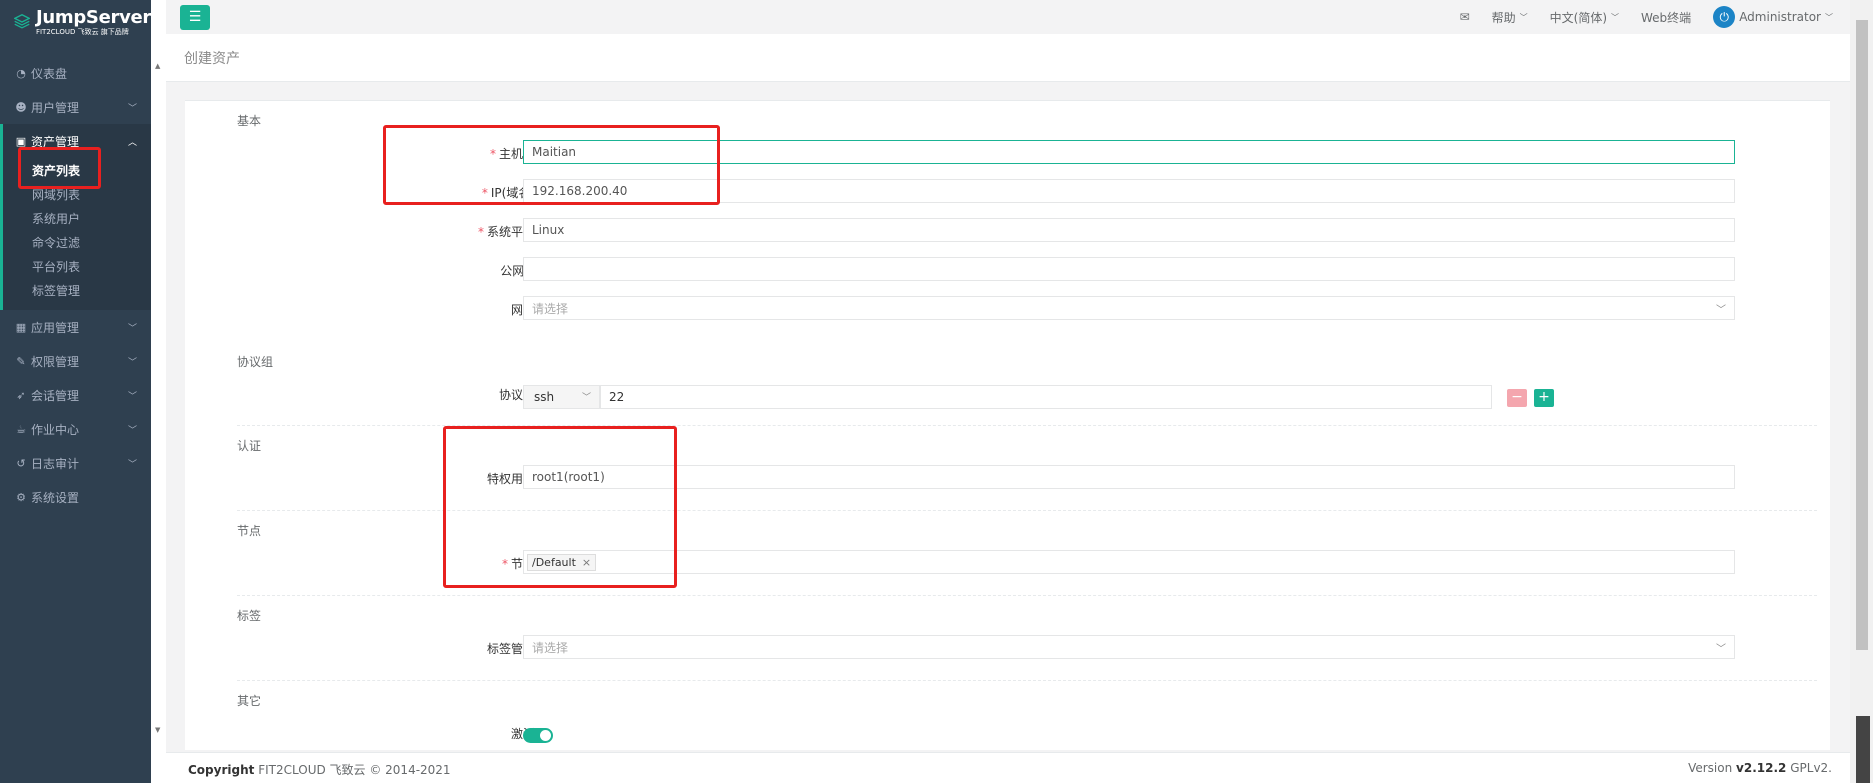  What do you see at coordinates (77, 242) in the screenshot?
I see `sidebar-subitem-command-filters: 命令过滤` at bounding box center [77, 242].